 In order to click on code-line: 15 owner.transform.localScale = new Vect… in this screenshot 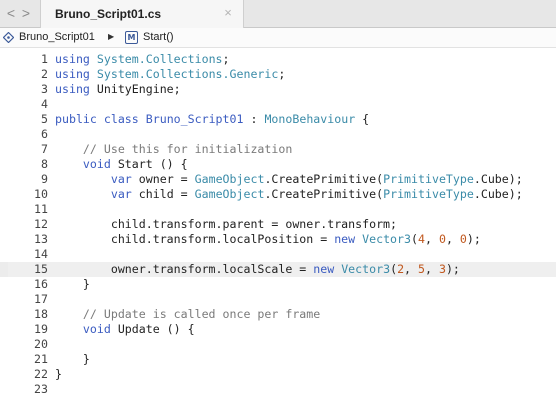, I will do `click(278, 269)`.